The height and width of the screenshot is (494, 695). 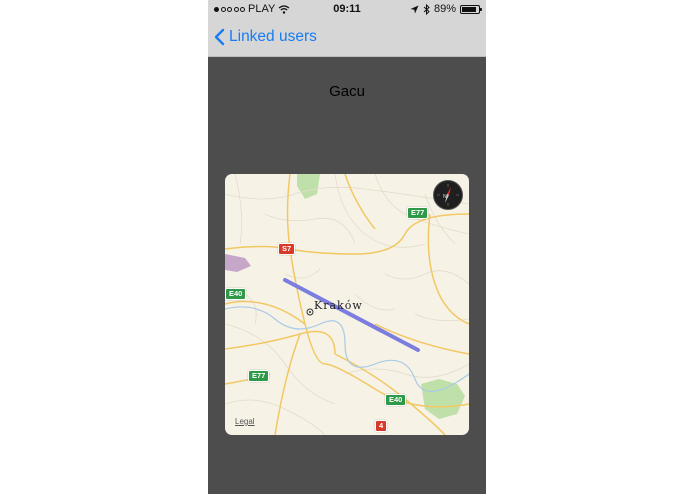 What do you see at coordinates (426, 9) in the screenshot?
I see `bluetooth-icon` at bounding box center [426, 9].